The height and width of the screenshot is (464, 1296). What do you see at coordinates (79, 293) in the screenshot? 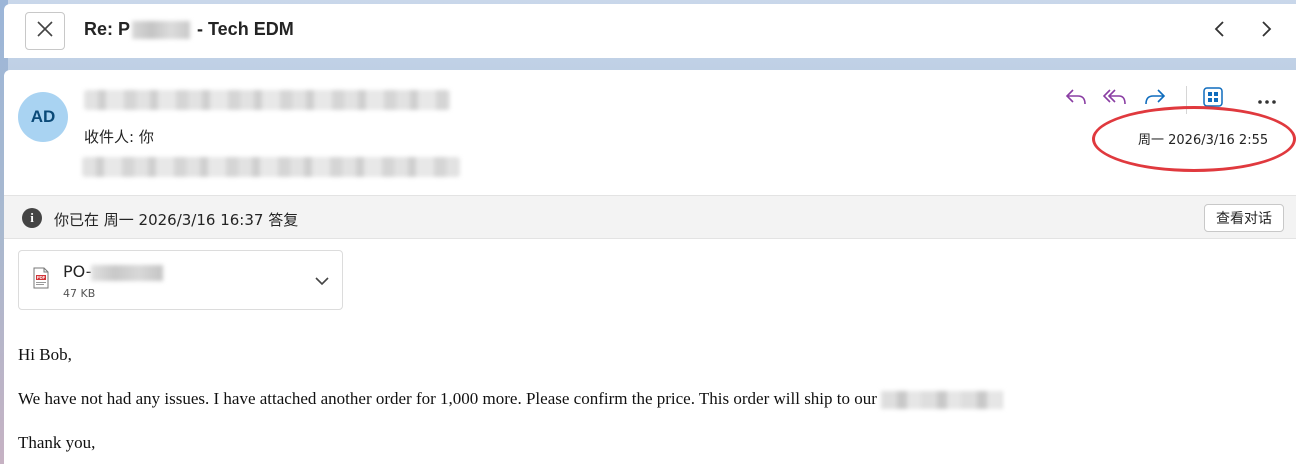
I see `attachment-size: 47 KB` at bounding box center [79, 293].